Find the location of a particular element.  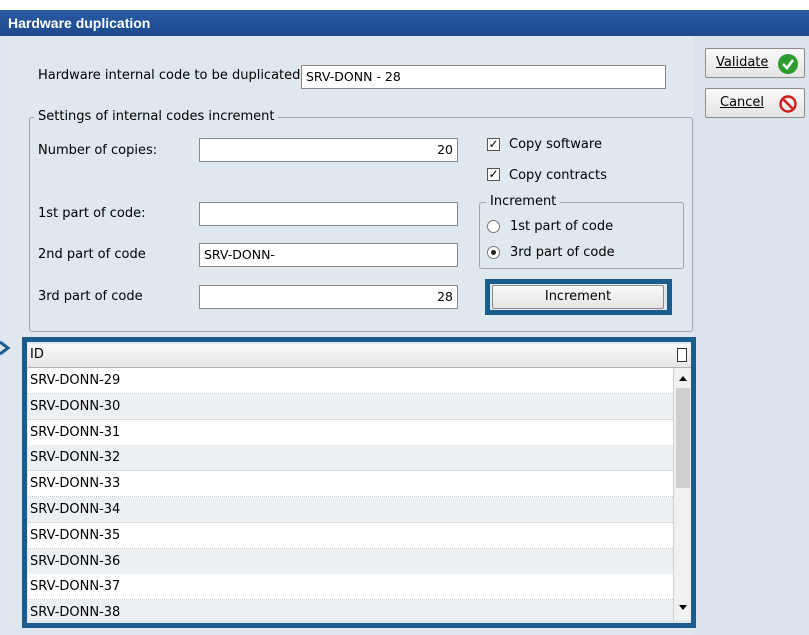

top-strip is located at coordinates (404, 5).